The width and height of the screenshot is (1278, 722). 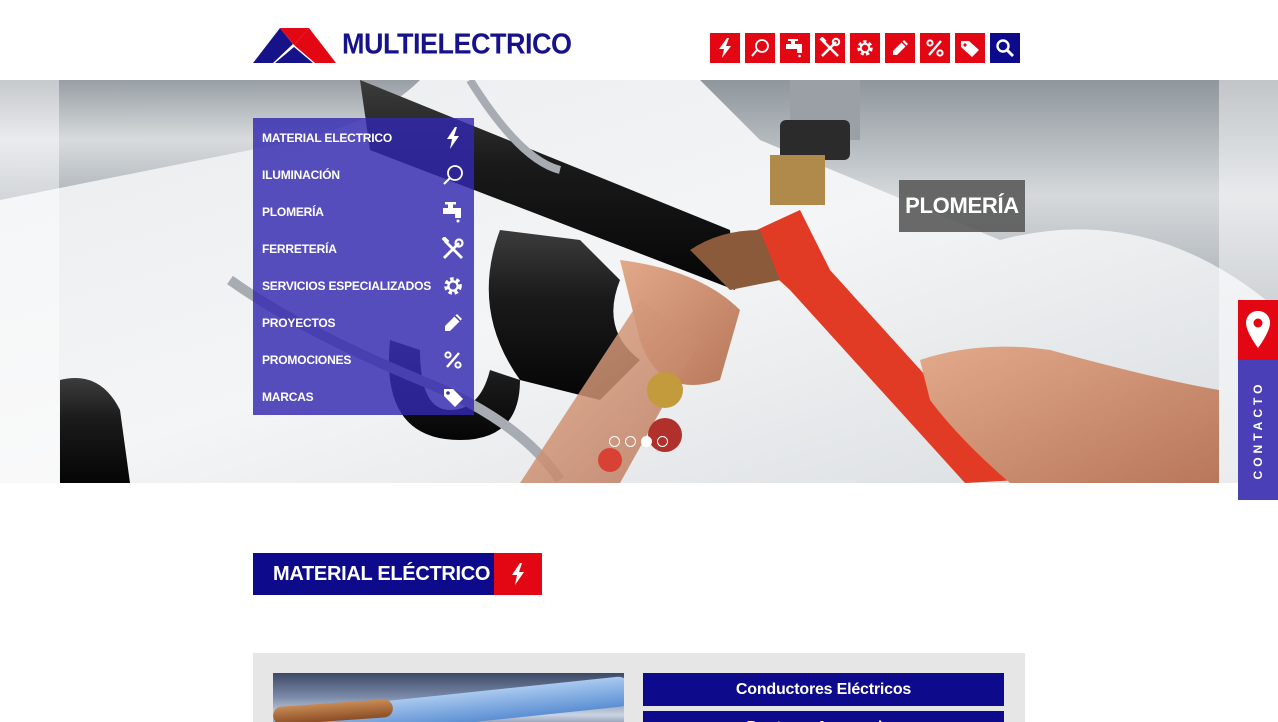 I want to click on nav-percent-icon, so click(x=935, y=48).